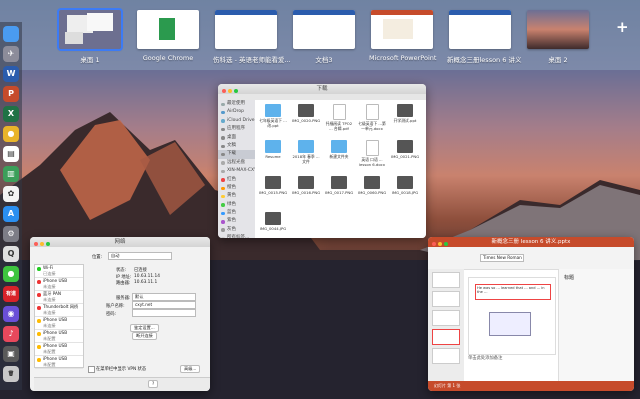 The width and height of the screenshot is (640, 399). What do you see at coordinates (236, 146) in the screenshot?
I see `sidebar-item: 文稿` at bounding box center [236, 146].